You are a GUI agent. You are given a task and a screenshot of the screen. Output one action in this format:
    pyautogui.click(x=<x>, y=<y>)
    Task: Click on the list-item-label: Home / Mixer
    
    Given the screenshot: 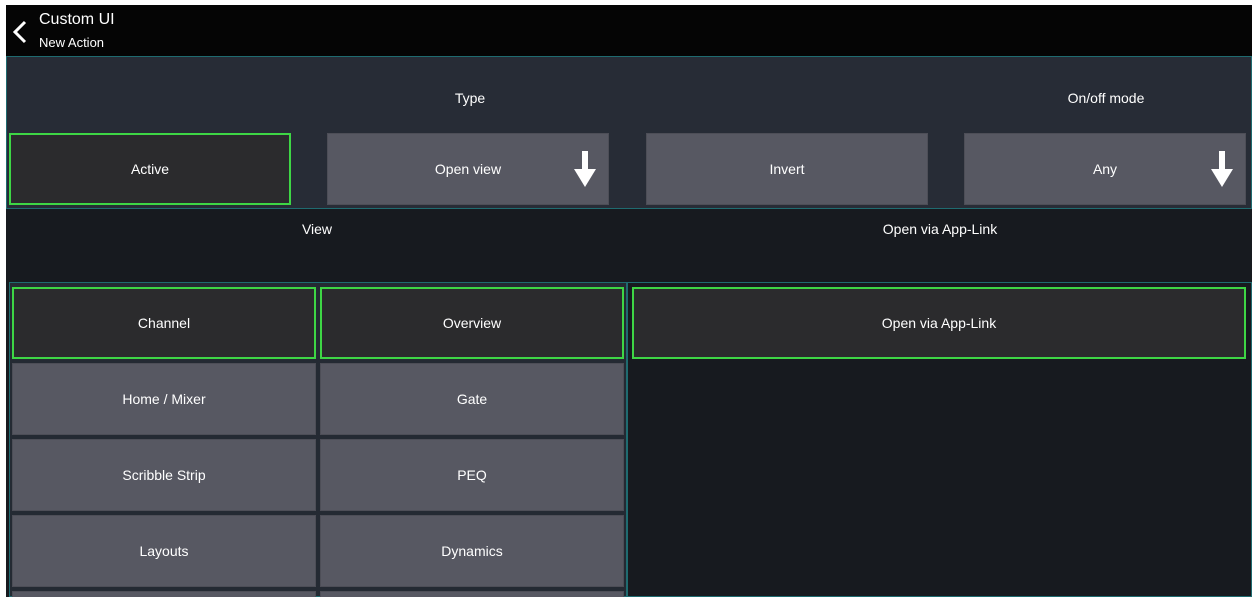 What is the action you would take?
    pyautogui.click(x=164, y=399)
    